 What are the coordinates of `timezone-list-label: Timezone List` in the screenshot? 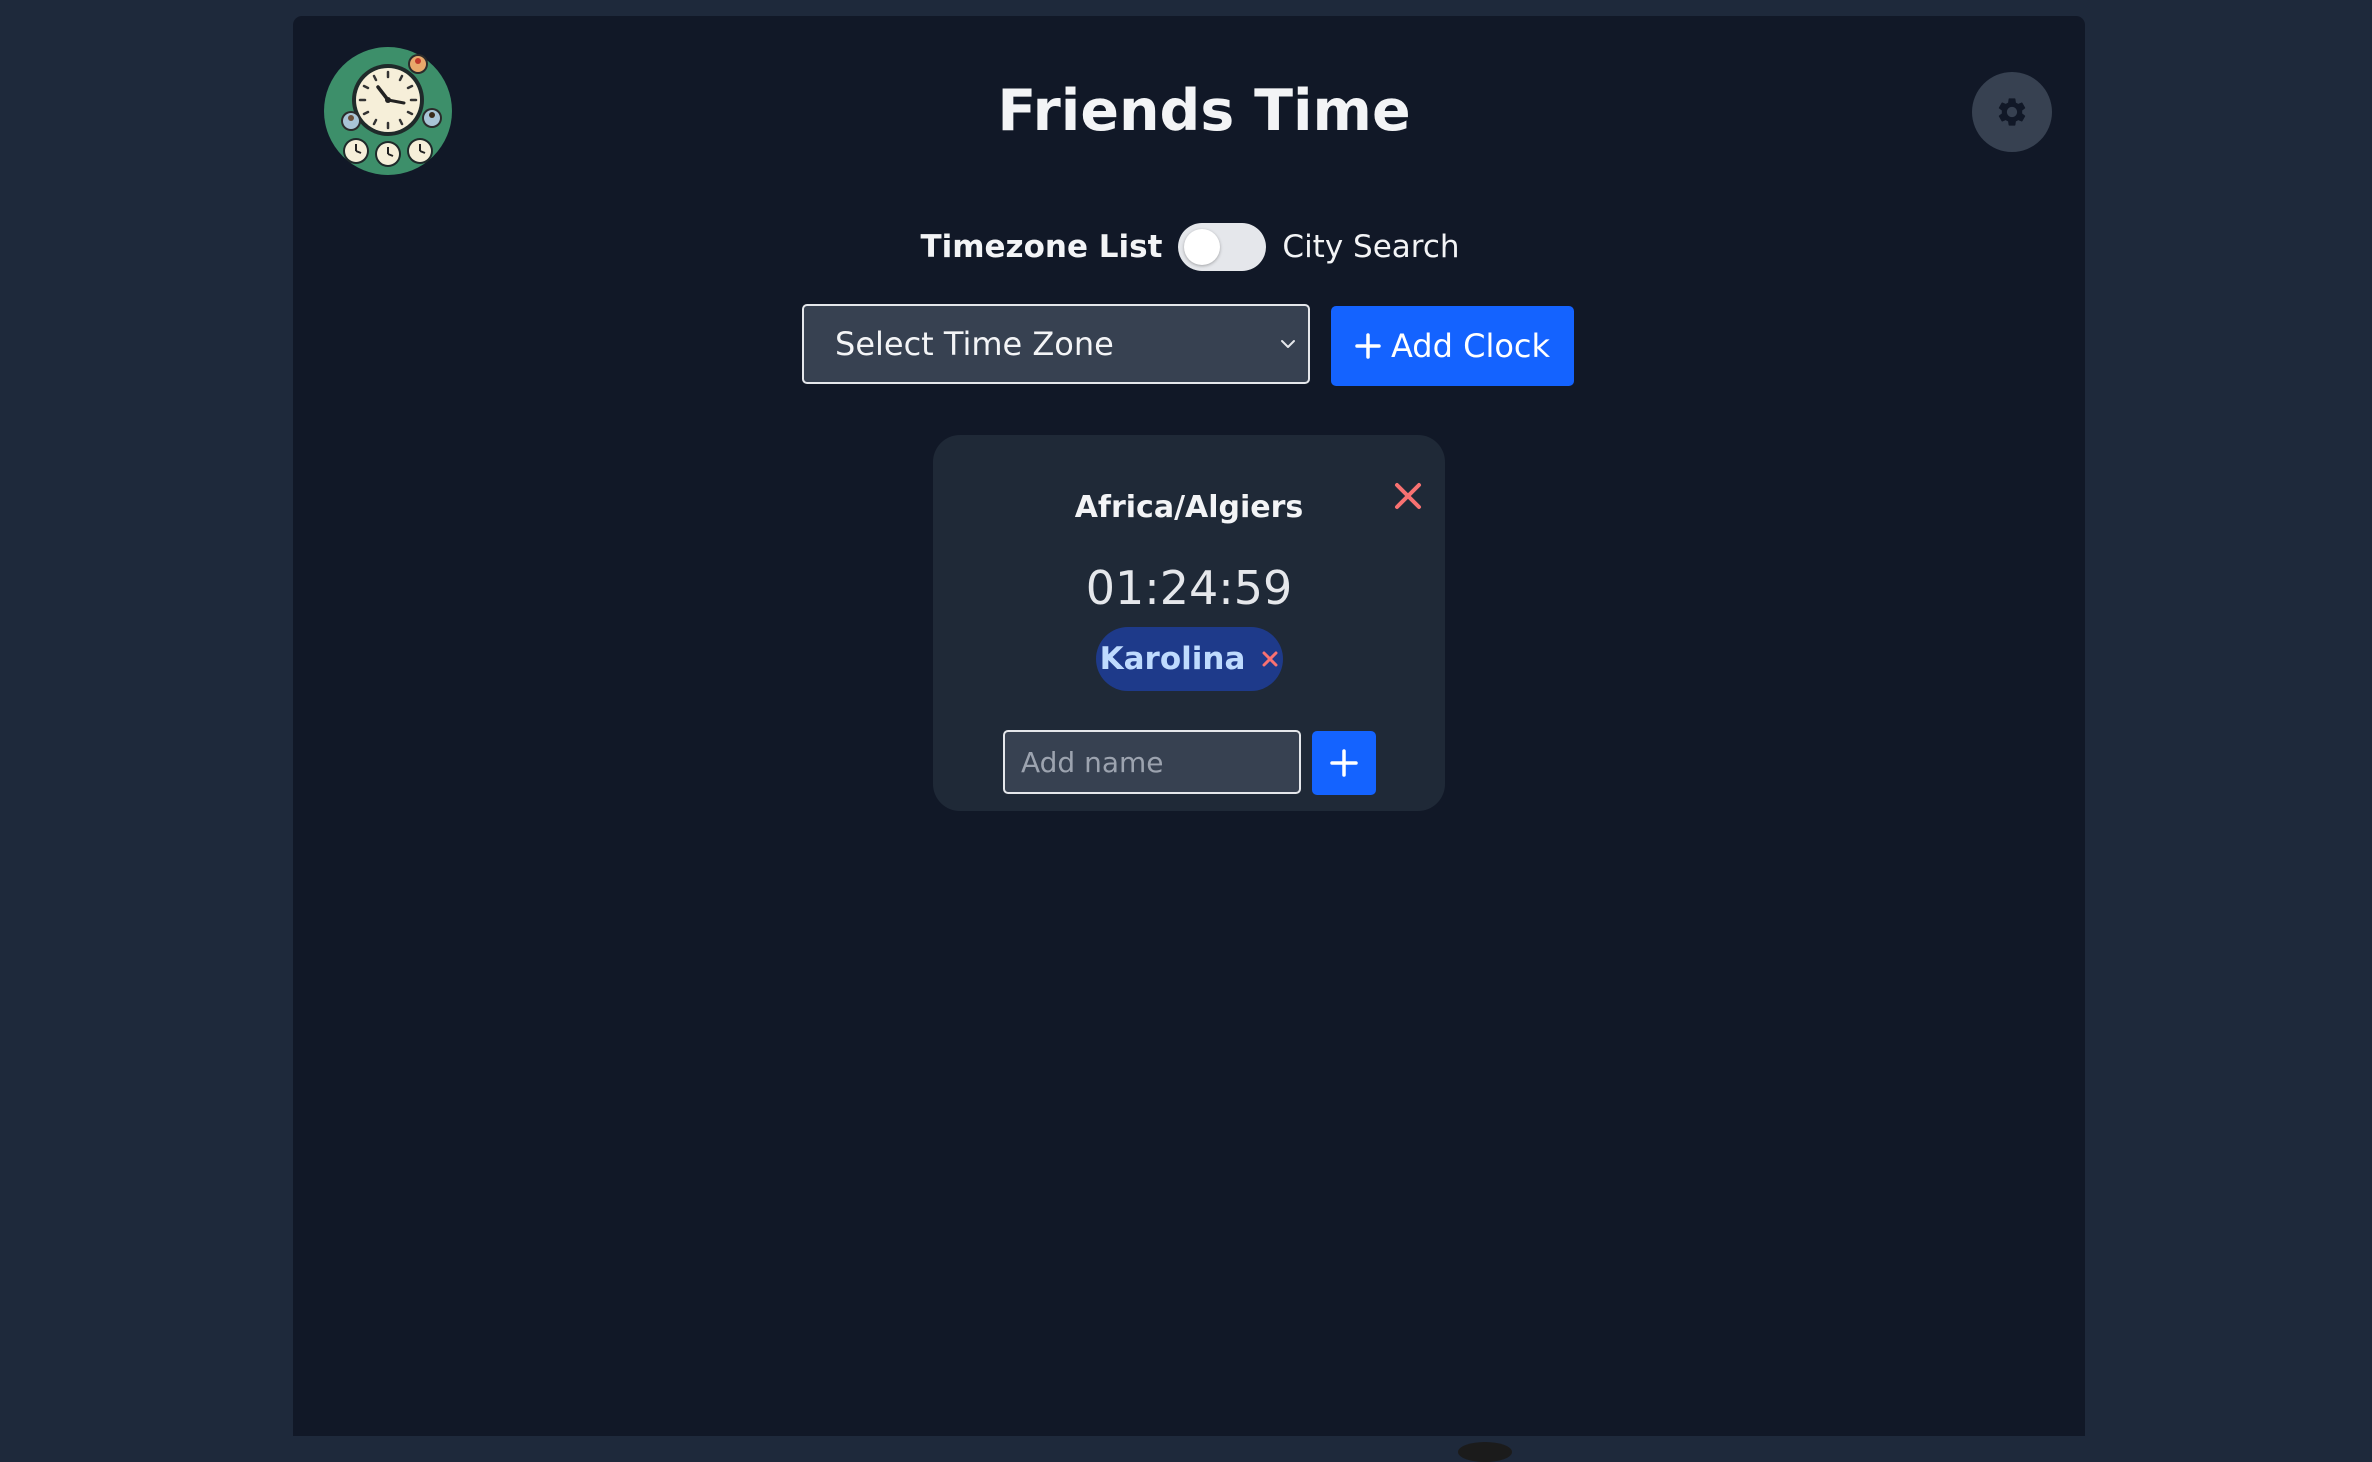 It's located at (1041, 247).